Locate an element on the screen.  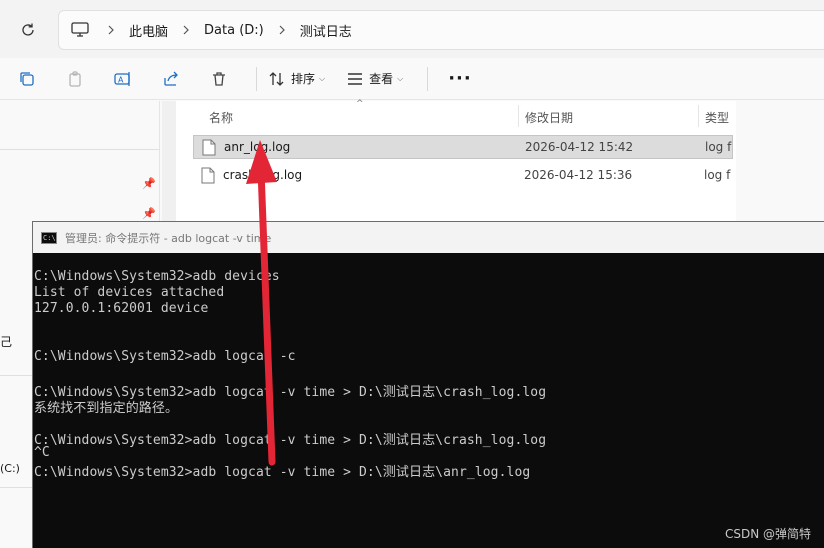
console-title-bar: C:\ 管理员: 命令提示符 - adb logcat -v time is located at coordinates (428, 237).